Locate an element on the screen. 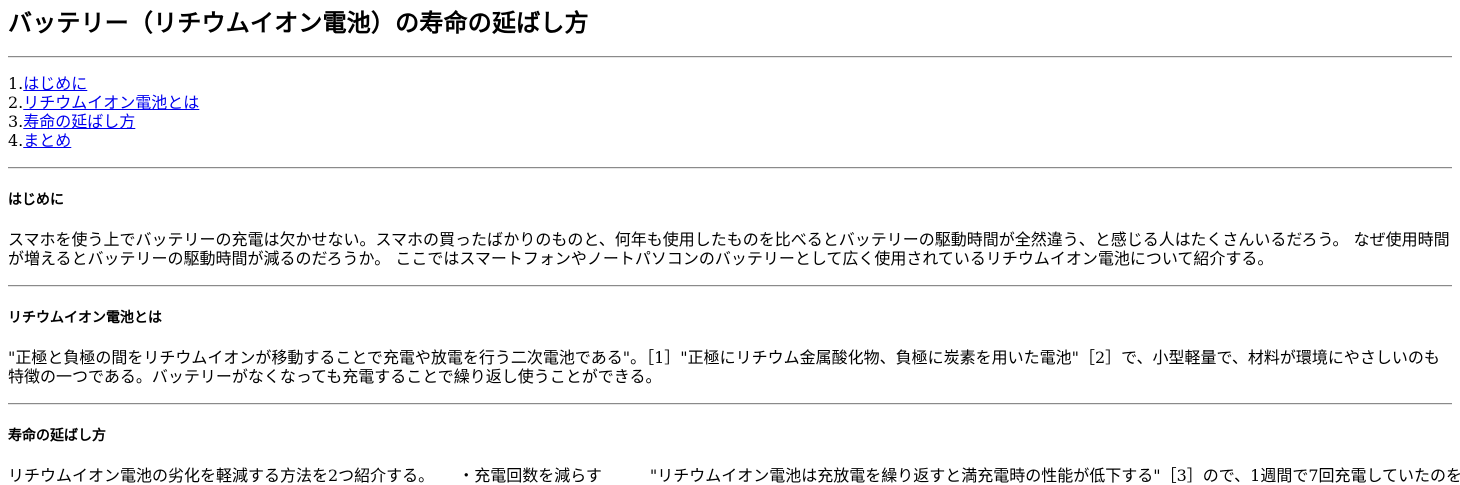 The image size is (1460, 485). section-heading-intro: はじめに is located at coordinates (36, 200).